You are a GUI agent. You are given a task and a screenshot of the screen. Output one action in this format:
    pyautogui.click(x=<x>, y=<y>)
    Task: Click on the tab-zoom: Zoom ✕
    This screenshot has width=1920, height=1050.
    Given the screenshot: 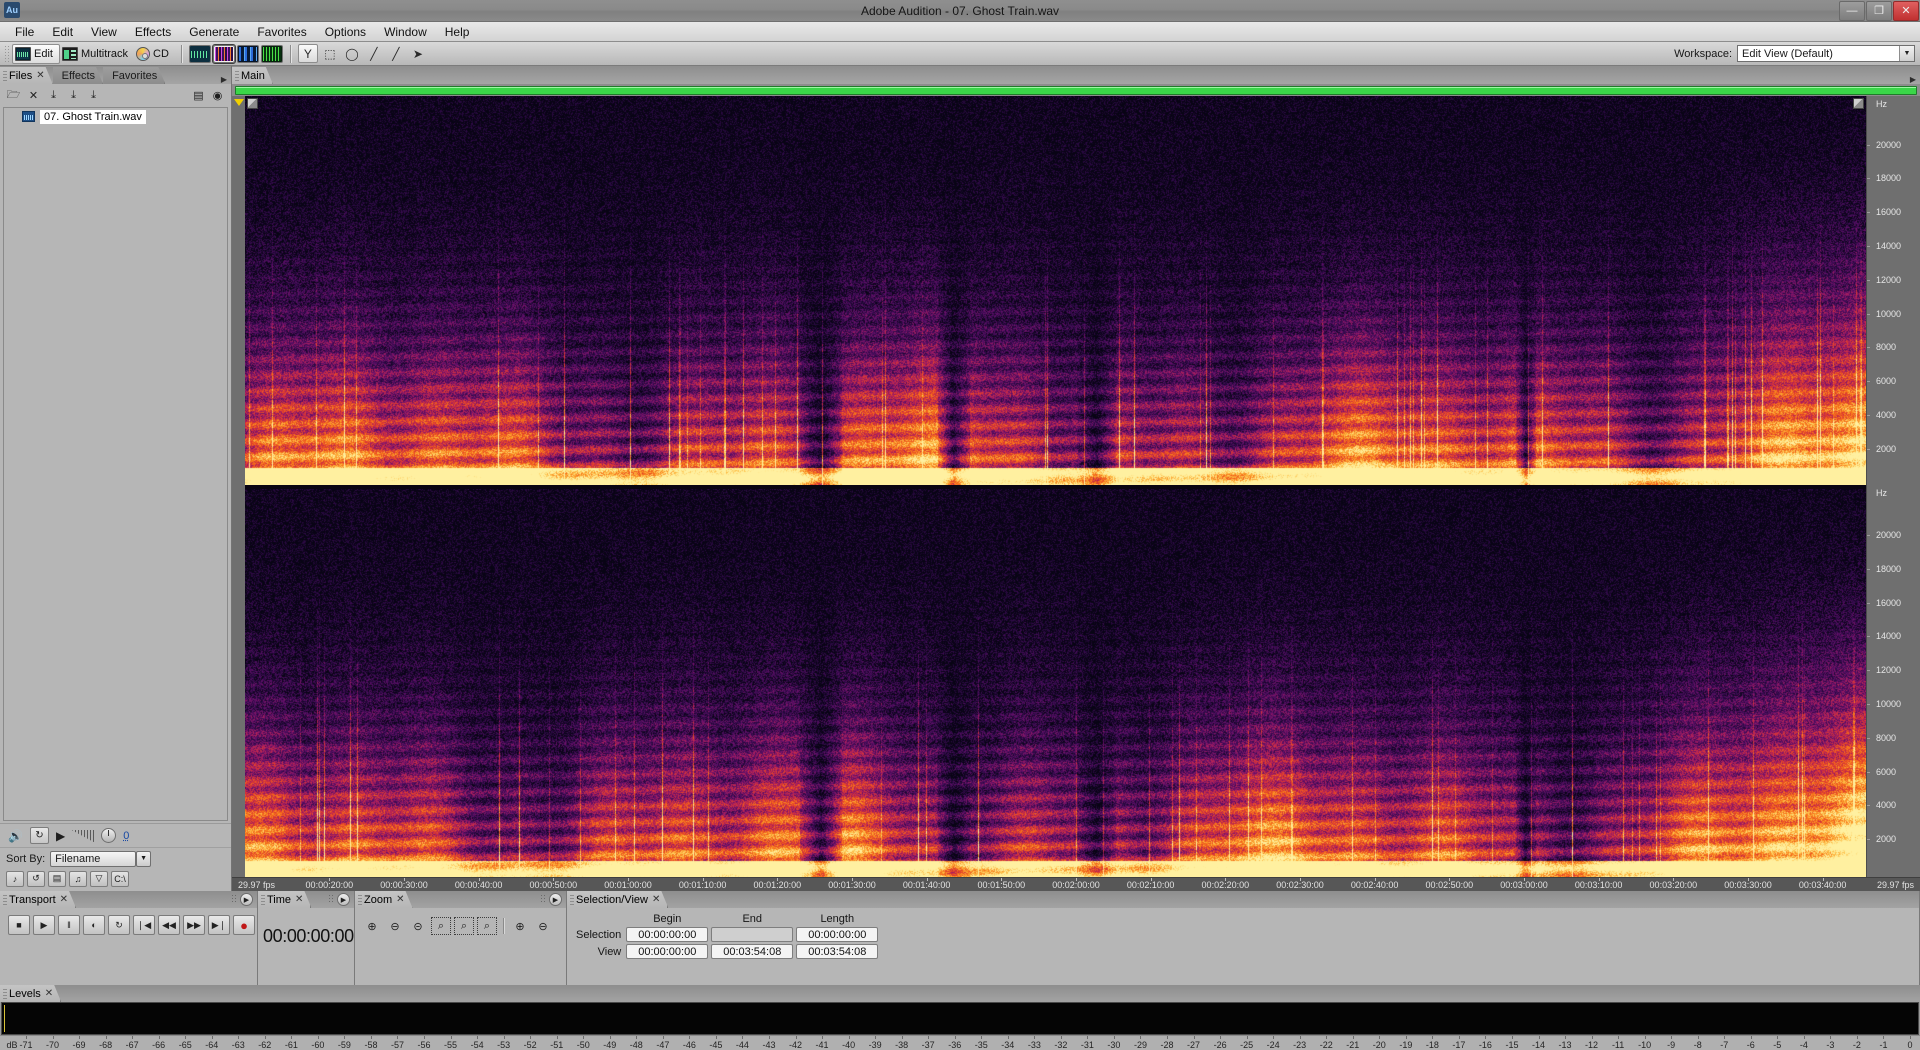 What is the action you would take?
    pyautogui.click(x=384, y=899)
    